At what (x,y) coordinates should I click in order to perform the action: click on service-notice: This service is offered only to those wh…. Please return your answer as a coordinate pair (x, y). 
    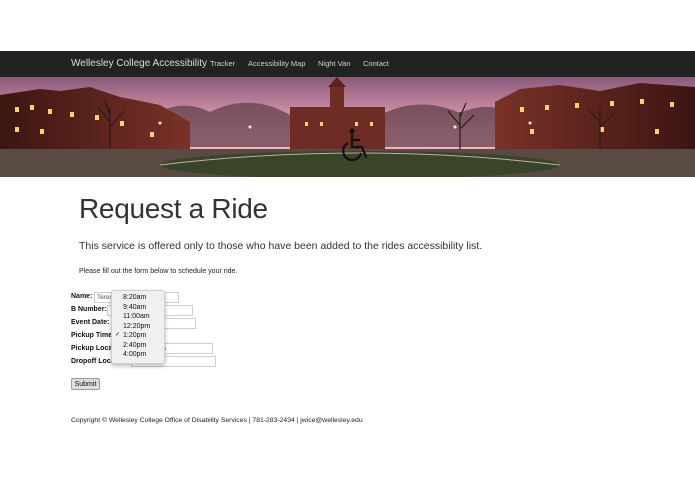
    Looking at the image, I should click on (281, 246).